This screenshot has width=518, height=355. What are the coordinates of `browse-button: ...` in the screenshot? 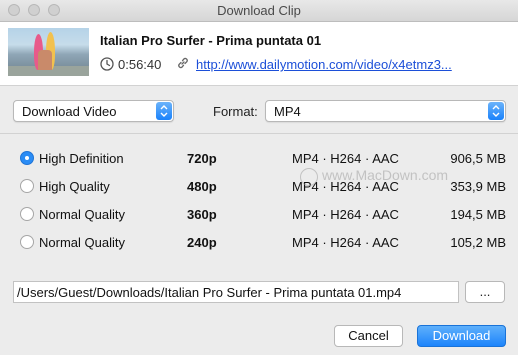 It's located at (485, 292).